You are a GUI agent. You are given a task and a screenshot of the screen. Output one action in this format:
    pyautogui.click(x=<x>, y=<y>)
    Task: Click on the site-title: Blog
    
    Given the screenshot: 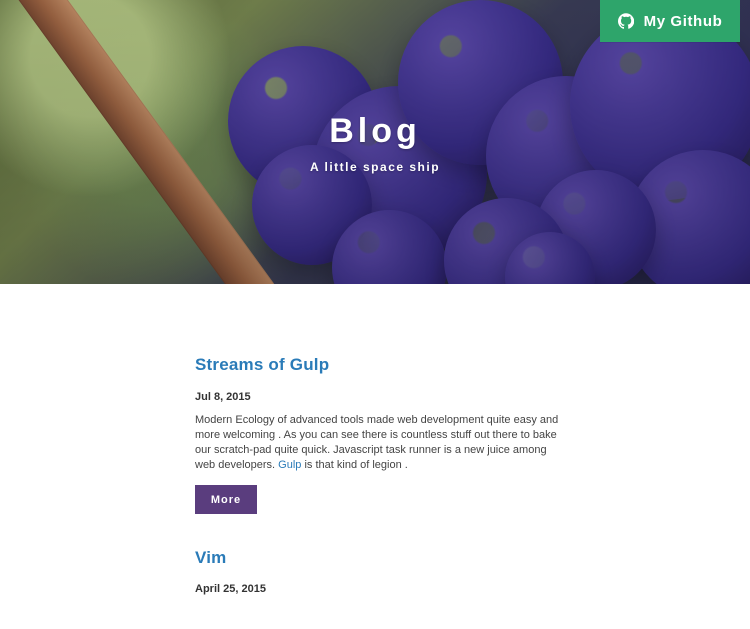 What is the action you would take?
    pyautogui.click(x=375, y=131)
    